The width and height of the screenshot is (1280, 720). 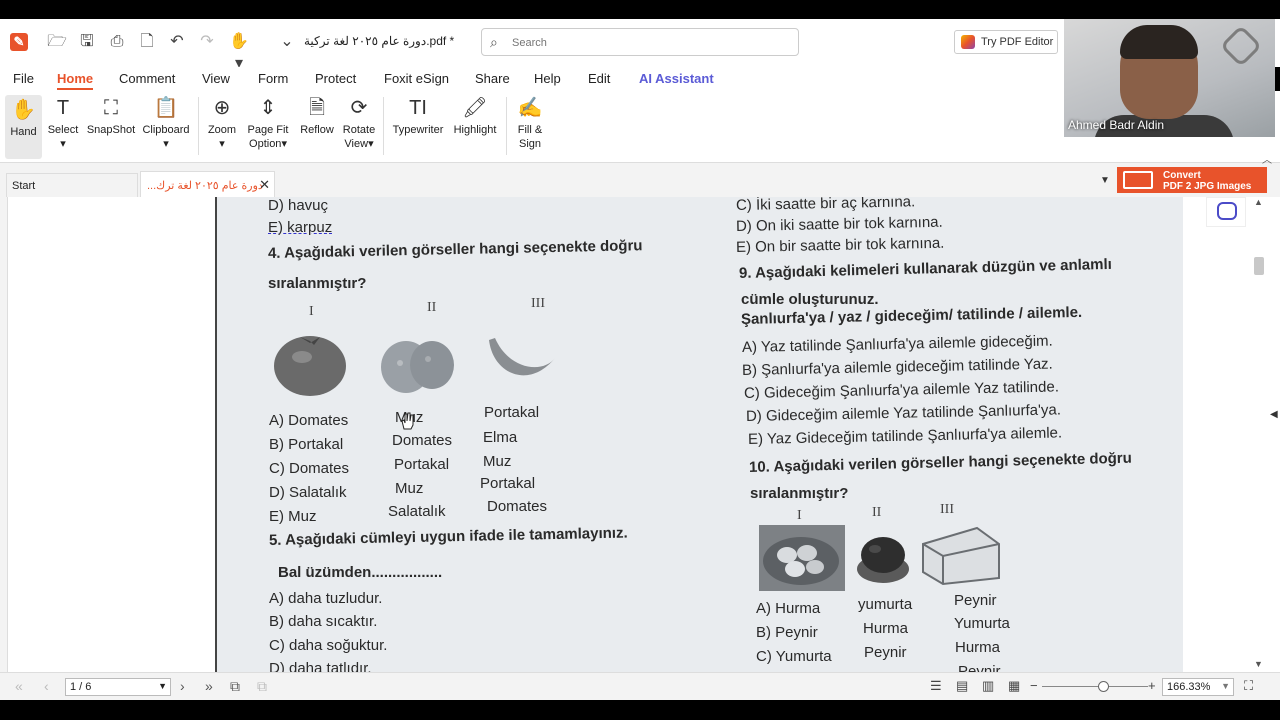 I want to click on ai-assistant-bot-button, so click(x=1226, y=212).